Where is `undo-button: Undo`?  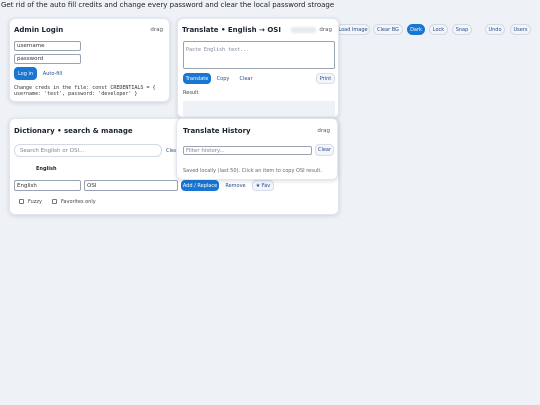 undo-button: Undo is located at coordinates (495, 29).